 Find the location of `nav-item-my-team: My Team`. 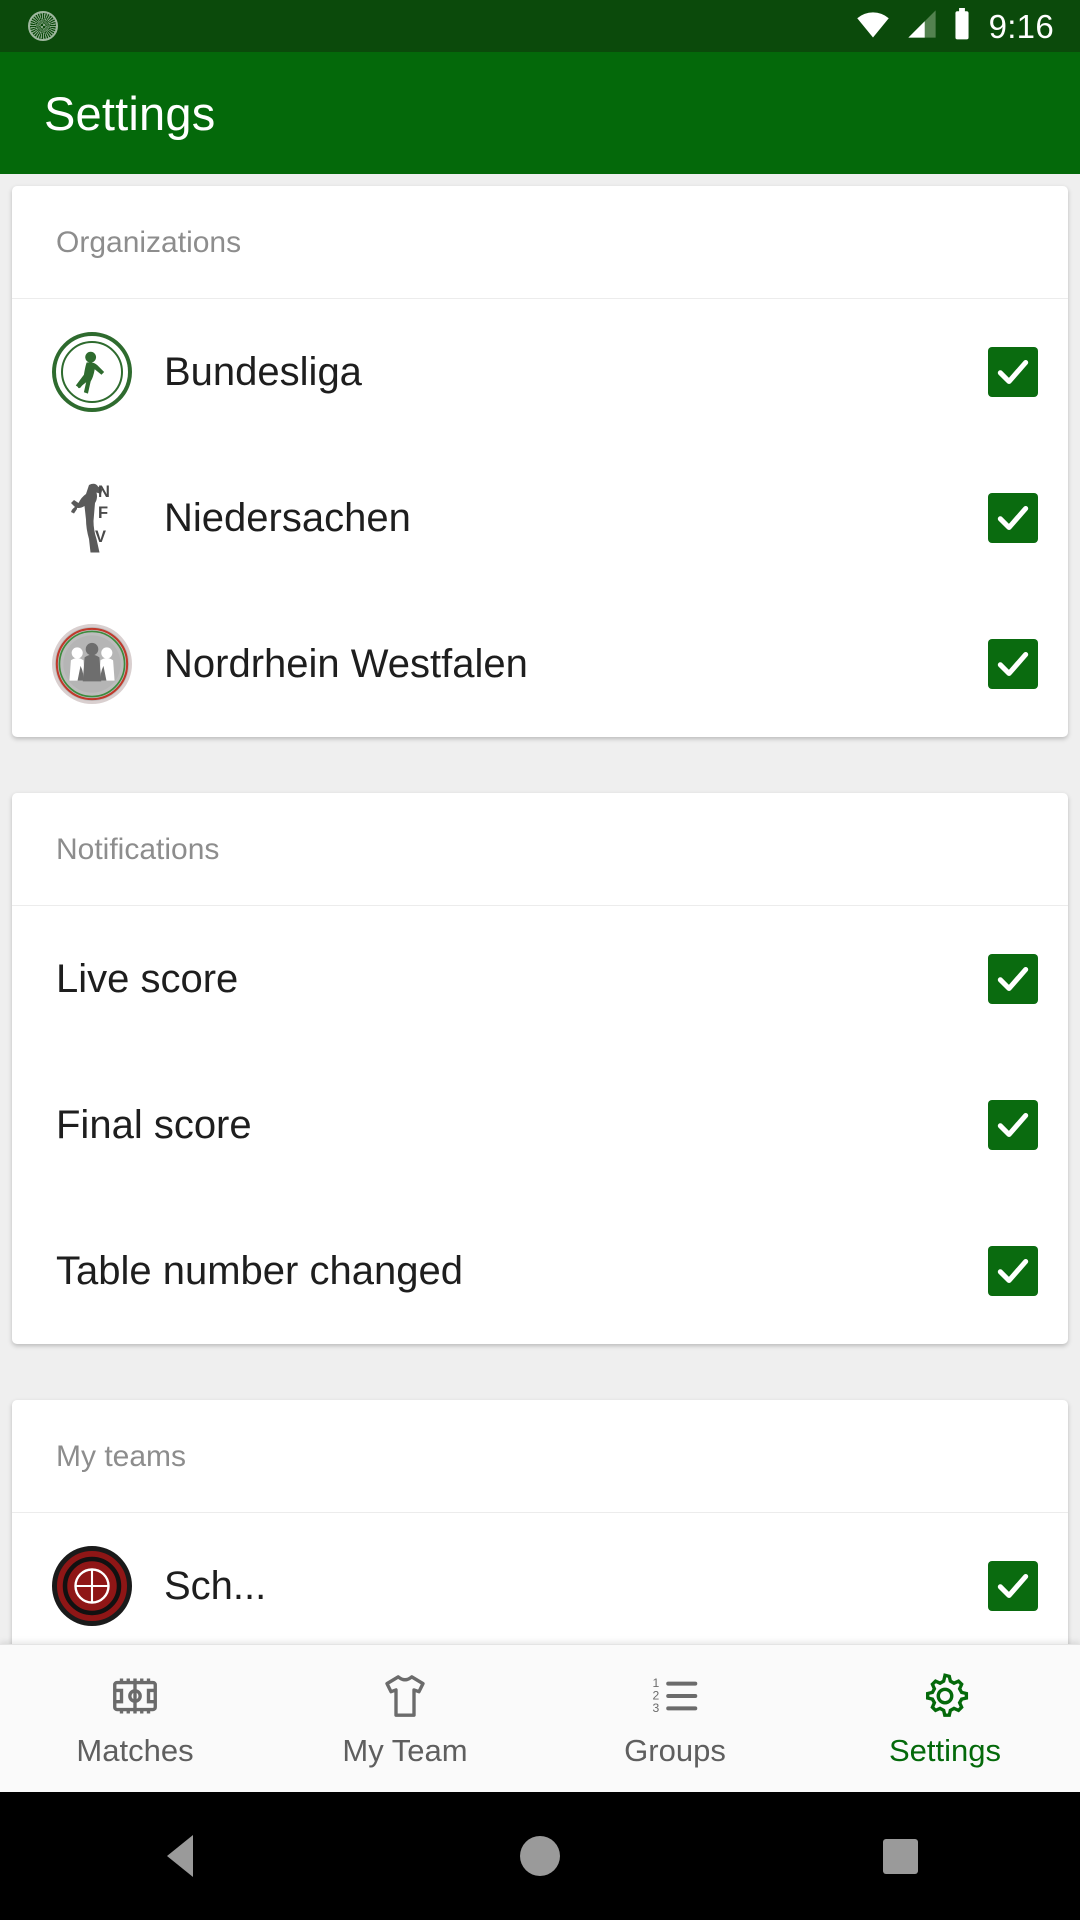

nav-item-my-team: My Team is located at coordinates (405, 1719).